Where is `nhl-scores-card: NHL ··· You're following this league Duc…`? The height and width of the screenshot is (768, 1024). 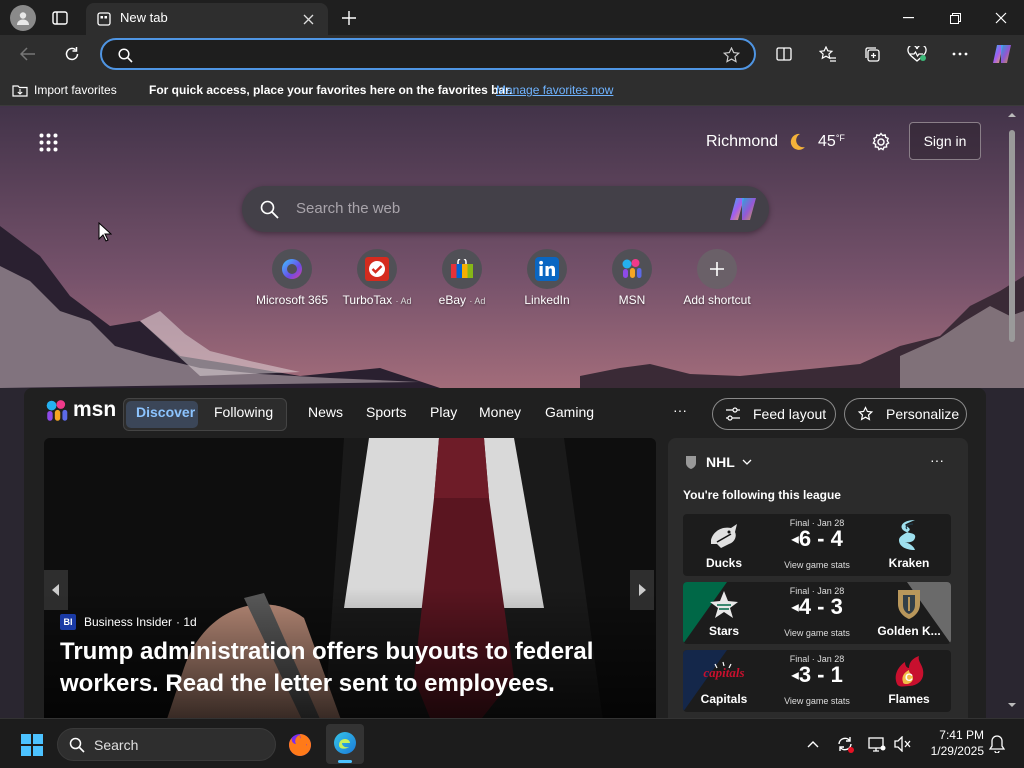
nhl-scores-card: NHL ··· You're following this league Duc… is located at coordinates (818, 578).